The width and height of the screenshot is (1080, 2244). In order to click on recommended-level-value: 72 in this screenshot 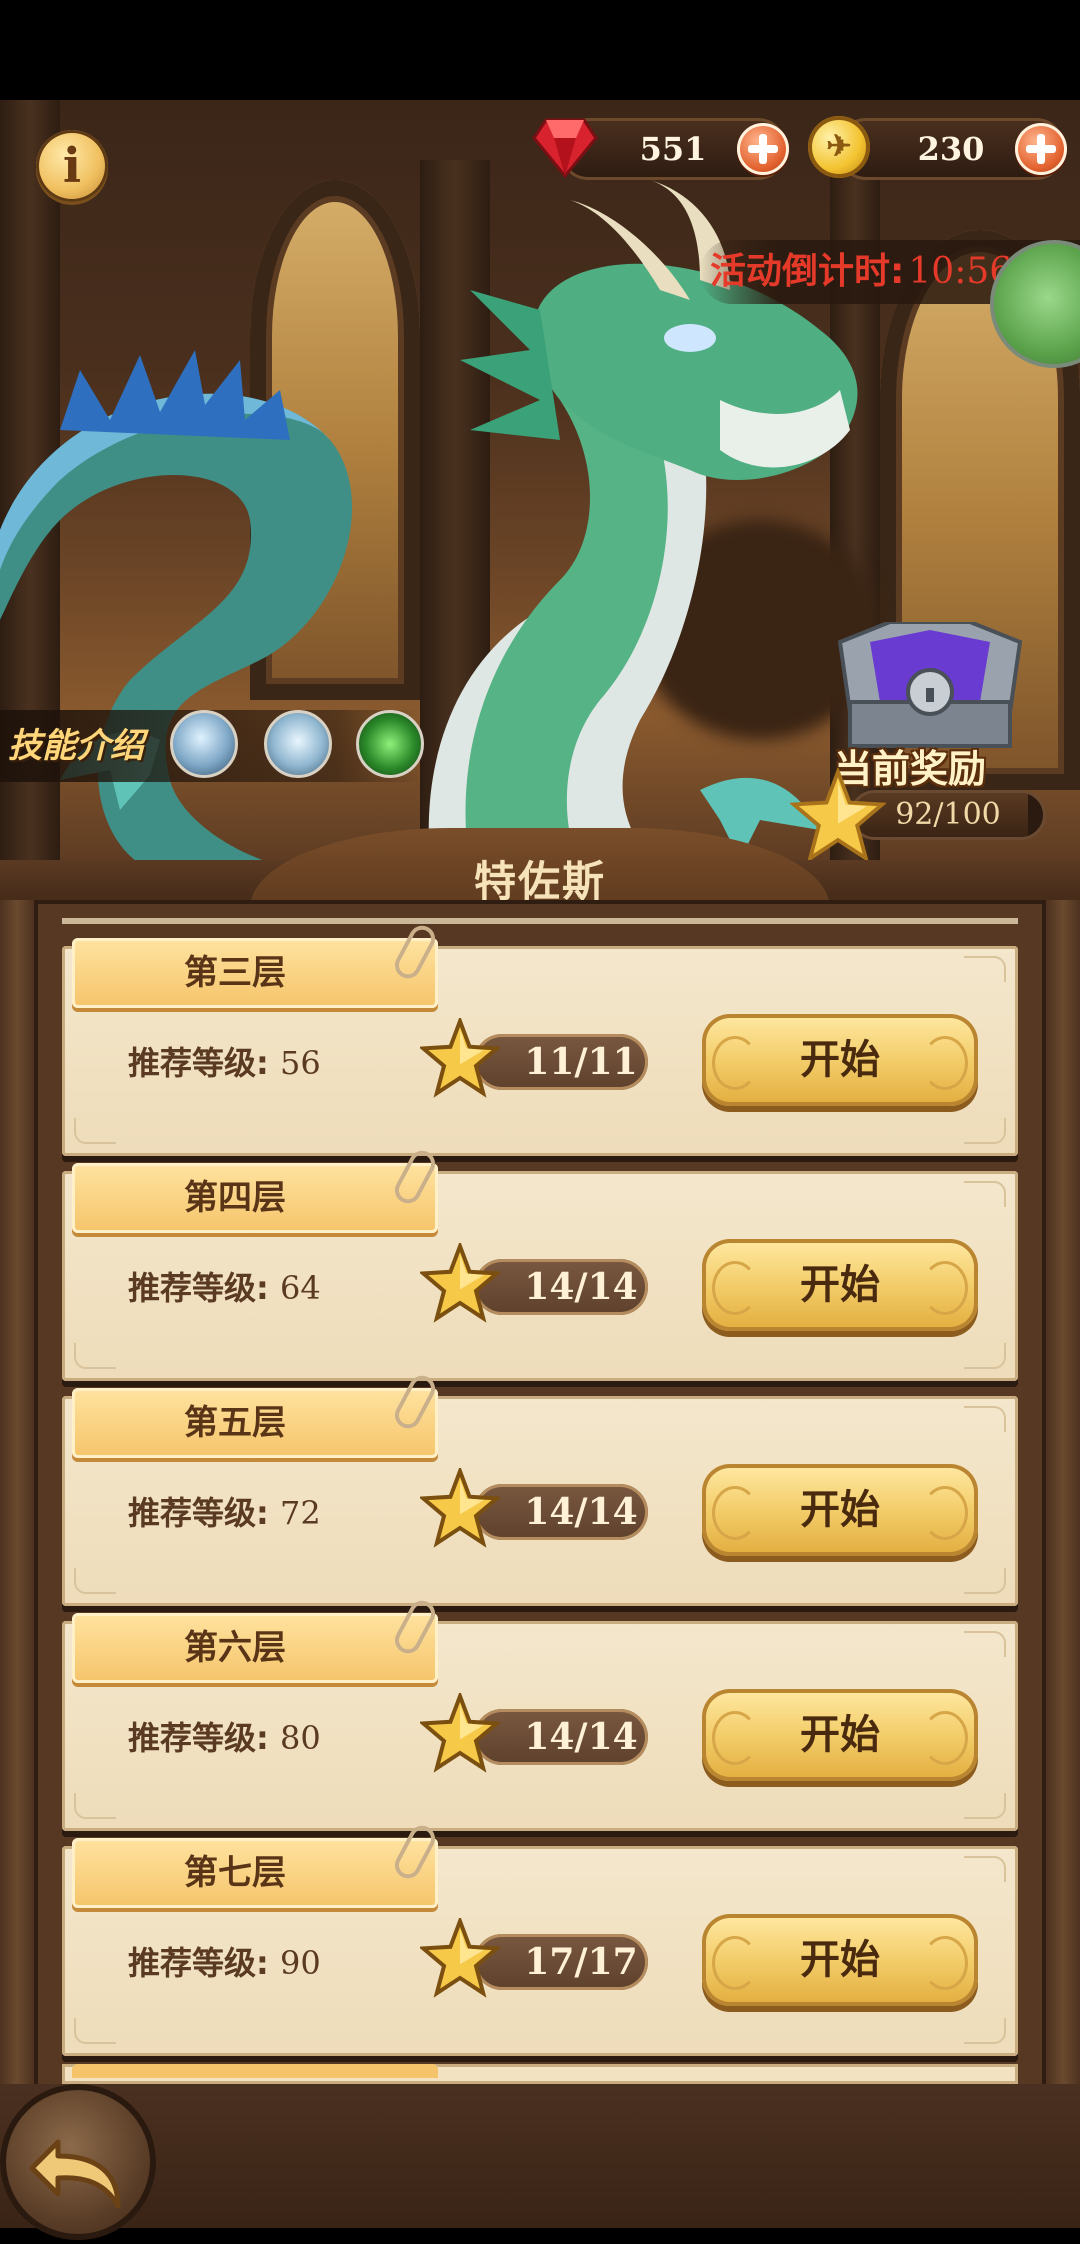, I will do `click(300, 1513)`.